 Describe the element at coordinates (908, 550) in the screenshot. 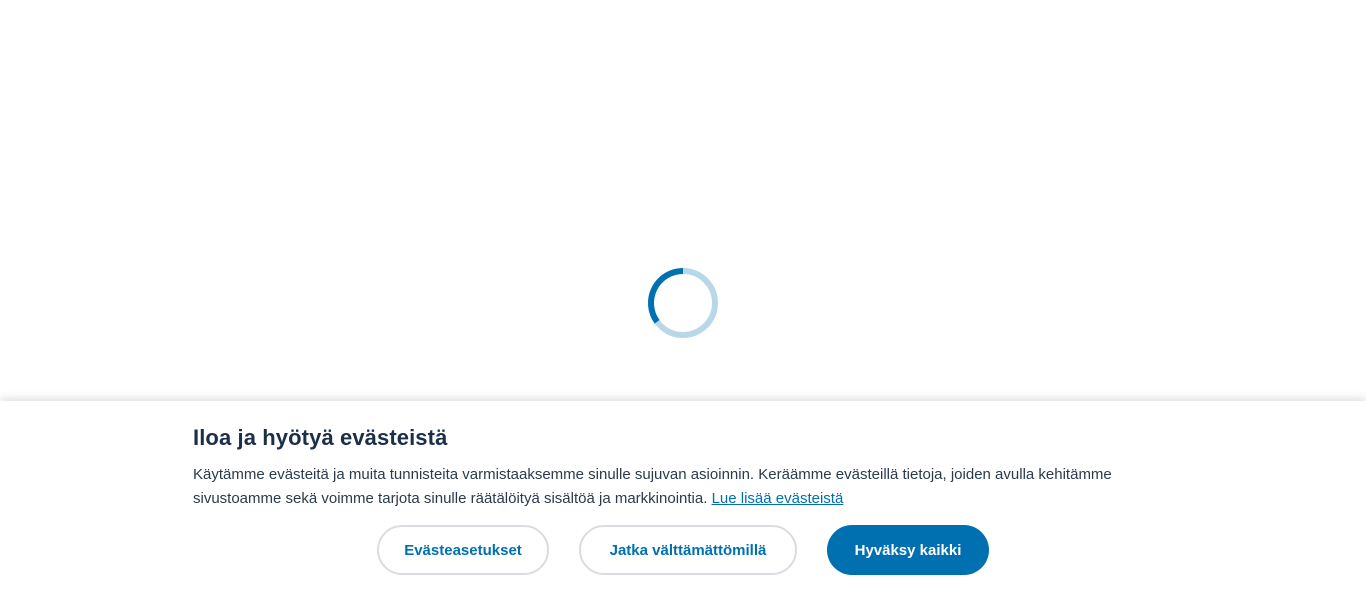

I see `accept-all-button: Hyväksy kaikki` at that location.